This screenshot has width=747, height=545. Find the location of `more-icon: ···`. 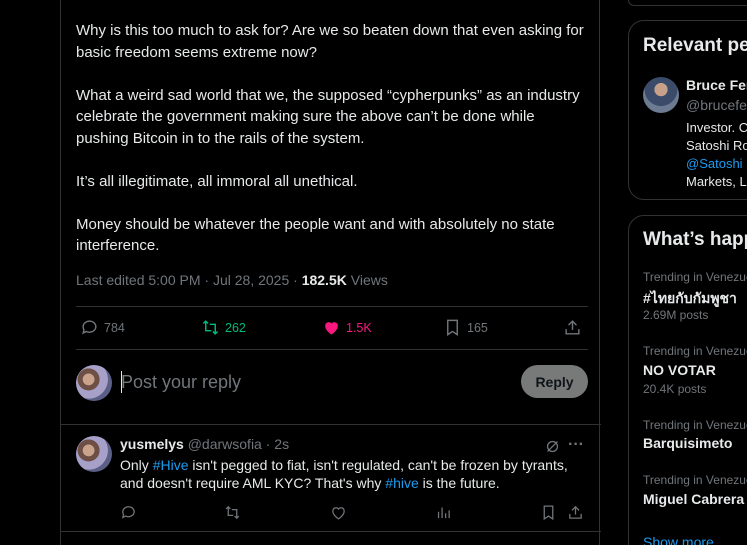

more-icon: ··· is located at coordinates (576, 445).